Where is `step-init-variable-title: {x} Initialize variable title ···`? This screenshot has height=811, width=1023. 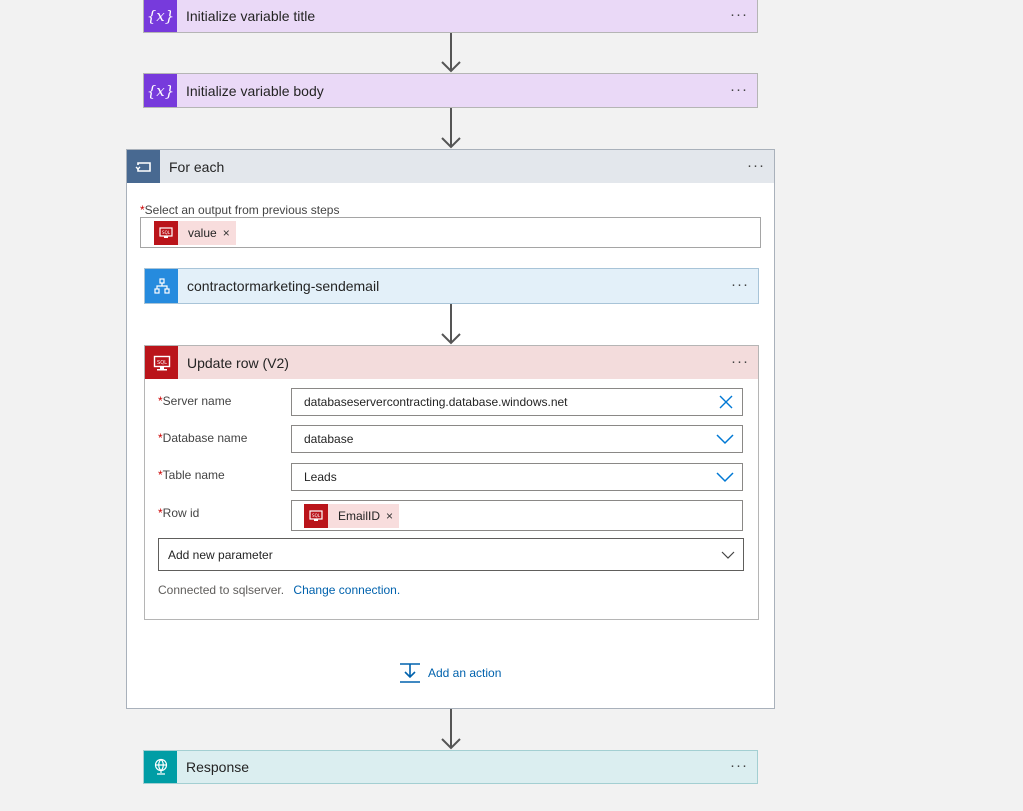
step-init-variable-title: {x} Initialize variable title ··· is located at coordinates (450, 16).